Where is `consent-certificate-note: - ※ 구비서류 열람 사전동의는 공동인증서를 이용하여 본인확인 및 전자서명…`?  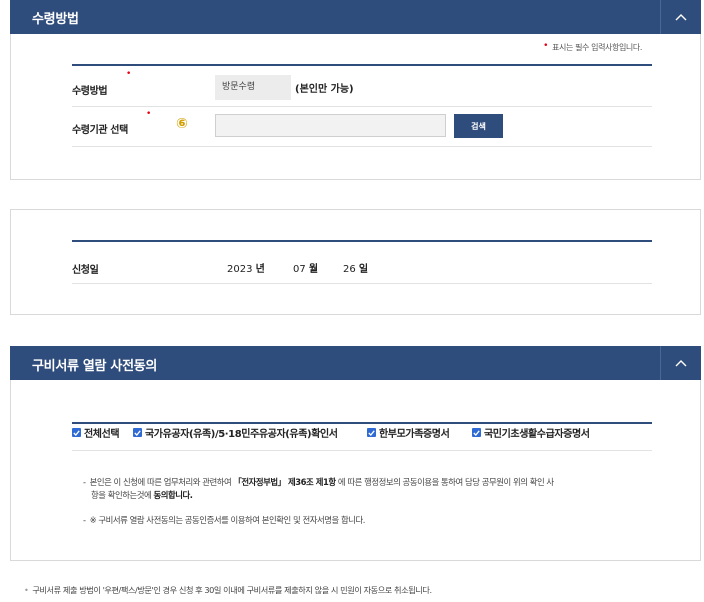 consent-certificate-note: - ※ 구비서류 열람 사전동의는 공동인증서를 이용하여 본인확인 및 전자서명… is located at coordinates (224, 520).